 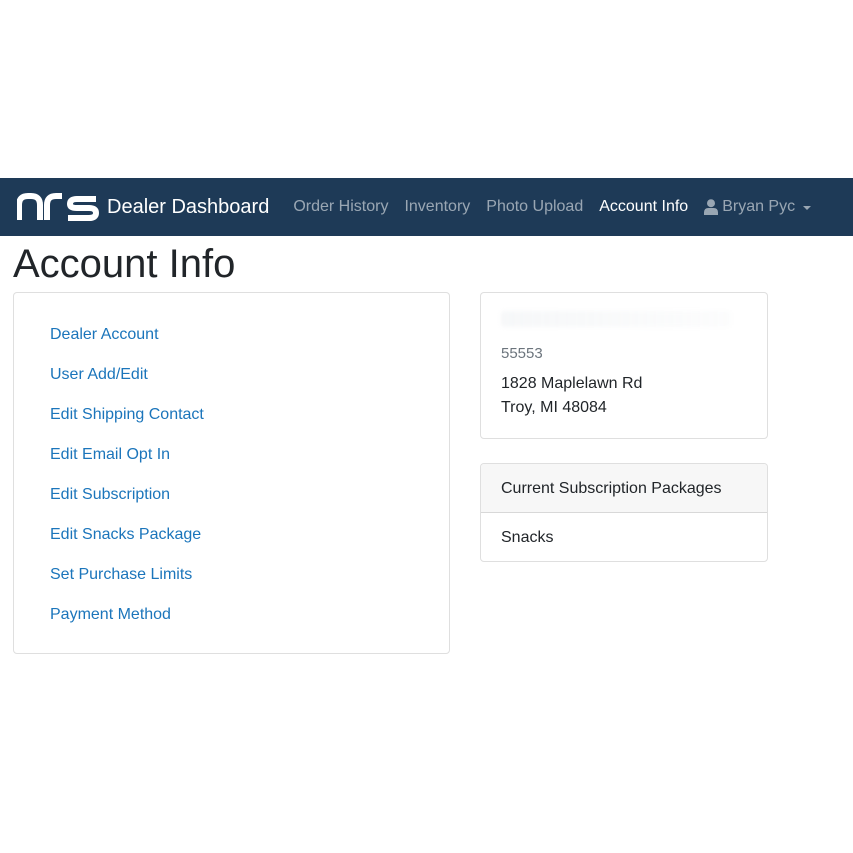 What do you see at coordinates (527, 537) in the screenshot?
I see `subscription-package-item: Snacks` at bounding box center [527, 537].